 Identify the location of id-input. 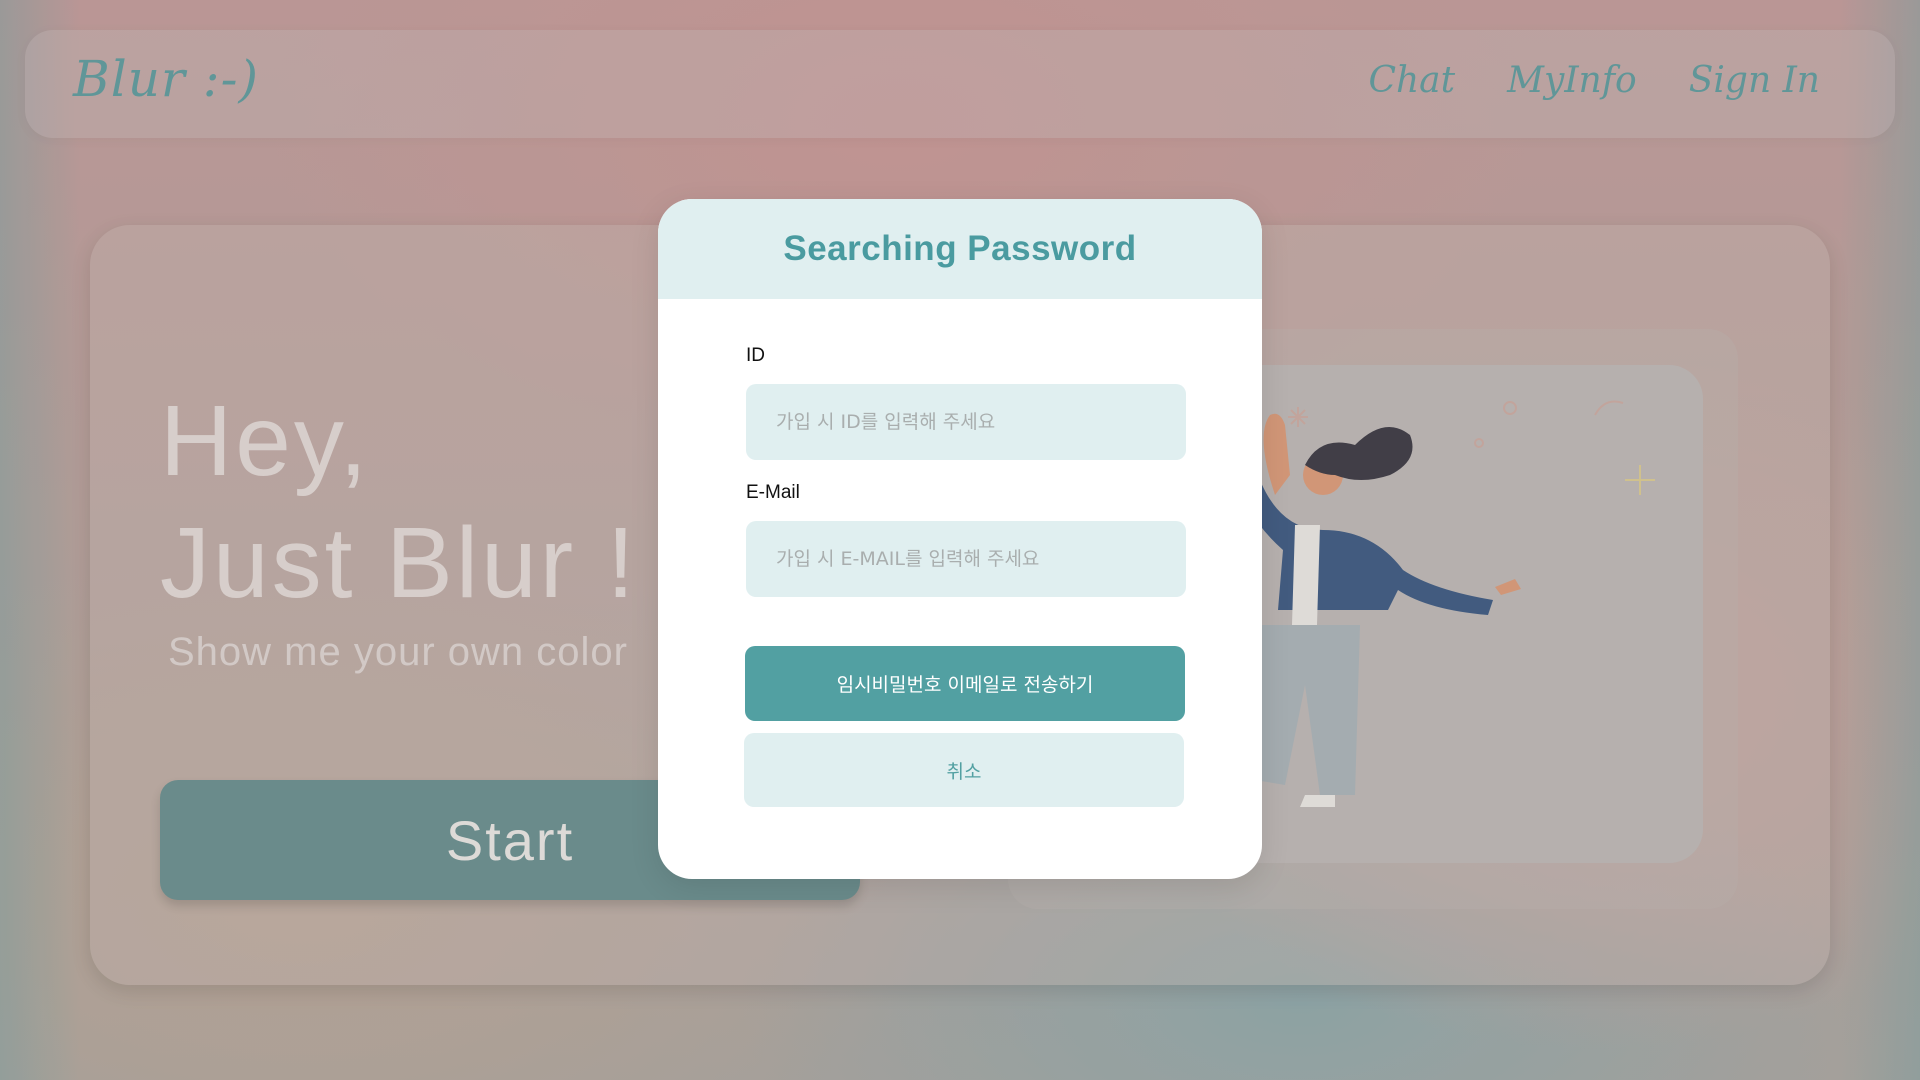
(966, 422).